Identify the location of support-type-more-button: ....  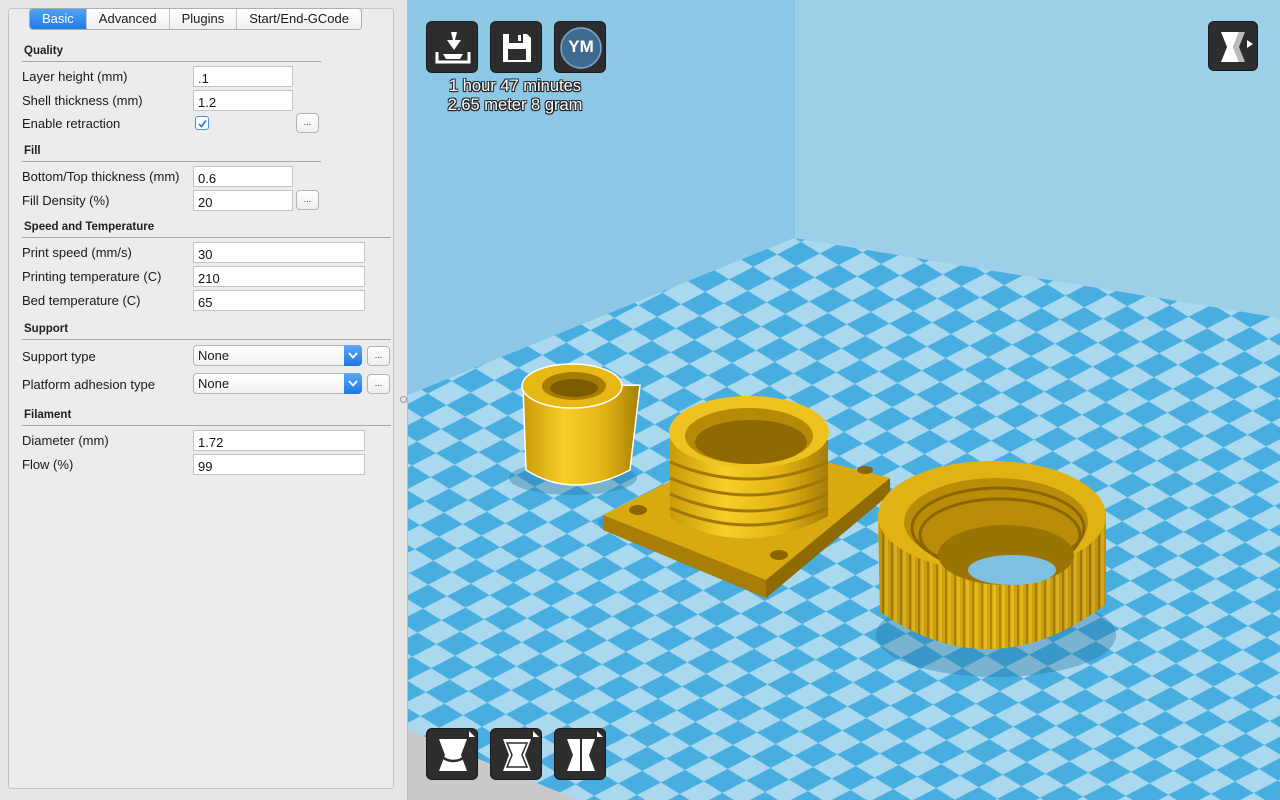
(378, 356).